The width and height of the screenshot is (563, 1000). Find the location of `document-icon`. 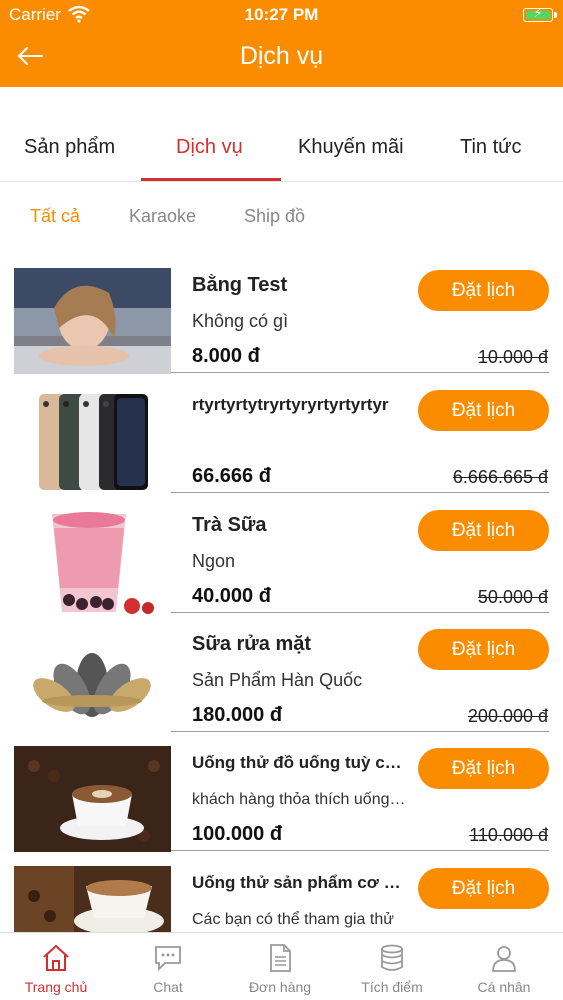

document-icon is located at coordinates (280, 958).